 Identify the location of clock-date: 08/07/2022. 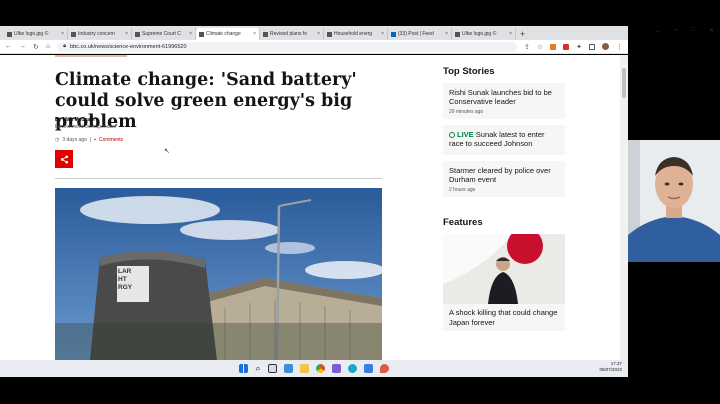
(610, 369).